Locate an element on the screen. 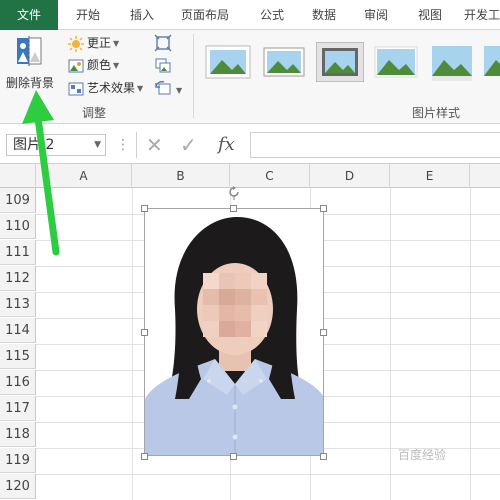 Image resolution: width=500 pixels, height=500 pixels. adjust-group-label: 调整 is located at coordinates (94, 113).